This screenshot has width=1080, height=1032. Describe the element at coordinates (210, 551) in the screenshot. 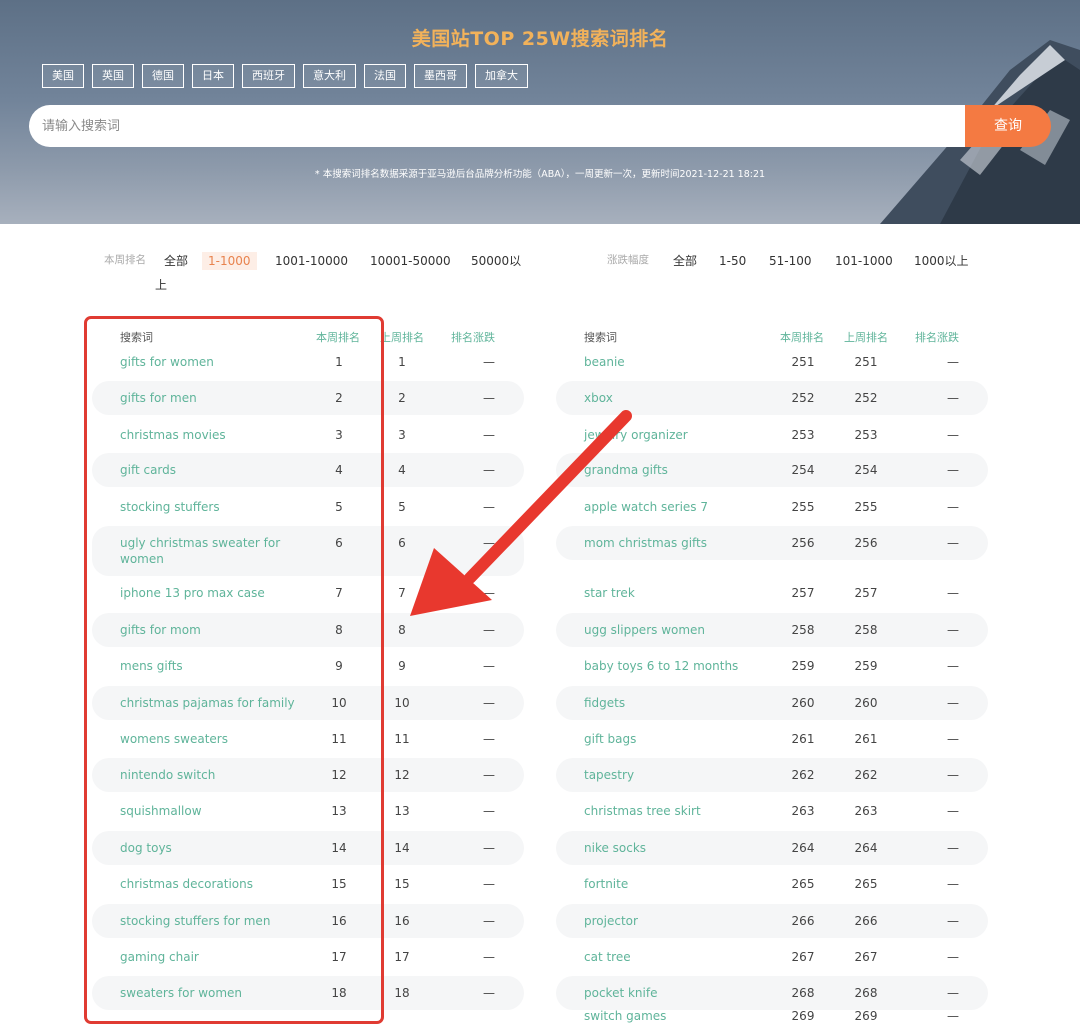

I see `keyword-link: ugly christmas sweater for women` at that location.